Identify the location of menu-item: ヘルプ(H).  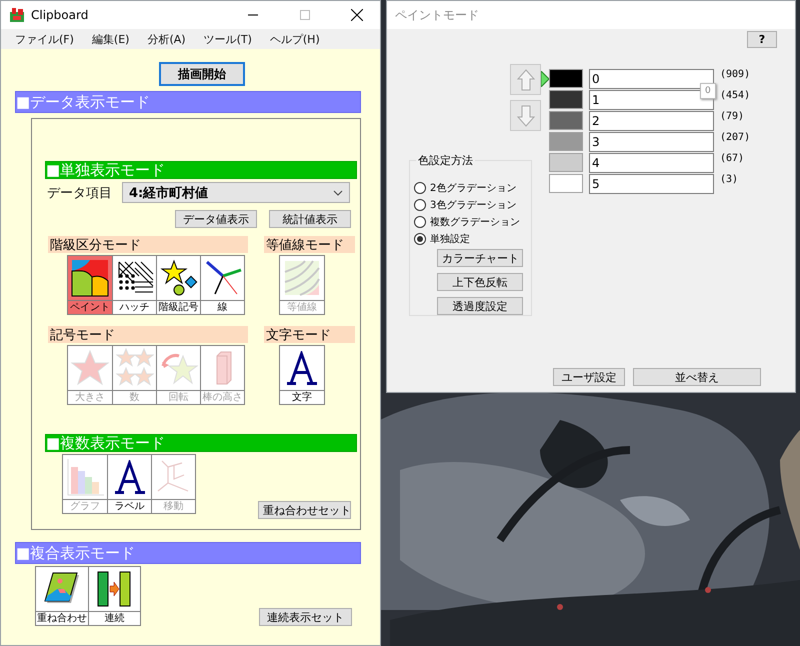
(295, 39).